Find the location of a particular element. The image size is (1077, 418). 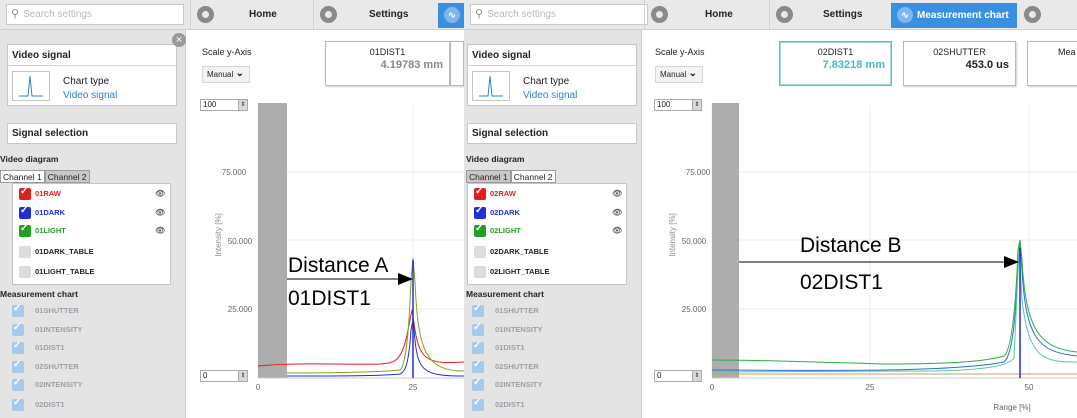

signal-item: 02DARK 👁 is located at coordinates (549, 212).